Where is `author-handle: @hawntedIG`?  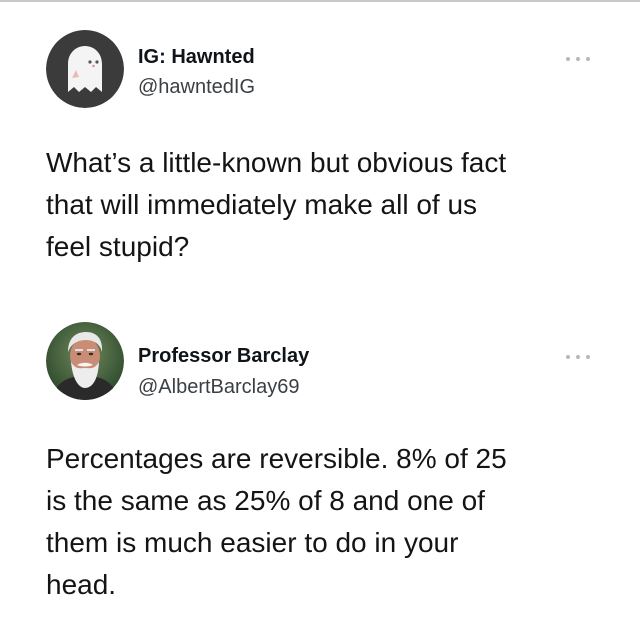 author-handle: @hawntedIG is located at coordinates (196, 87).